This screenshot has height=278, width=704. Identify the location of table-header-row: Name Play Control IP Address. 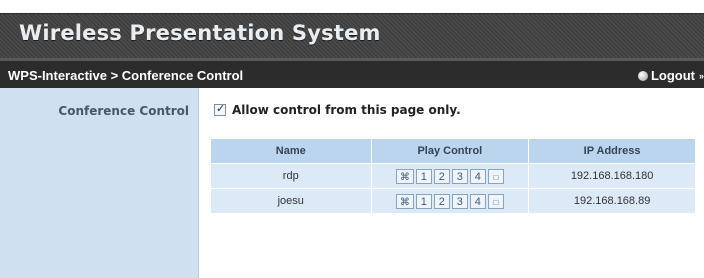
(453, 151).